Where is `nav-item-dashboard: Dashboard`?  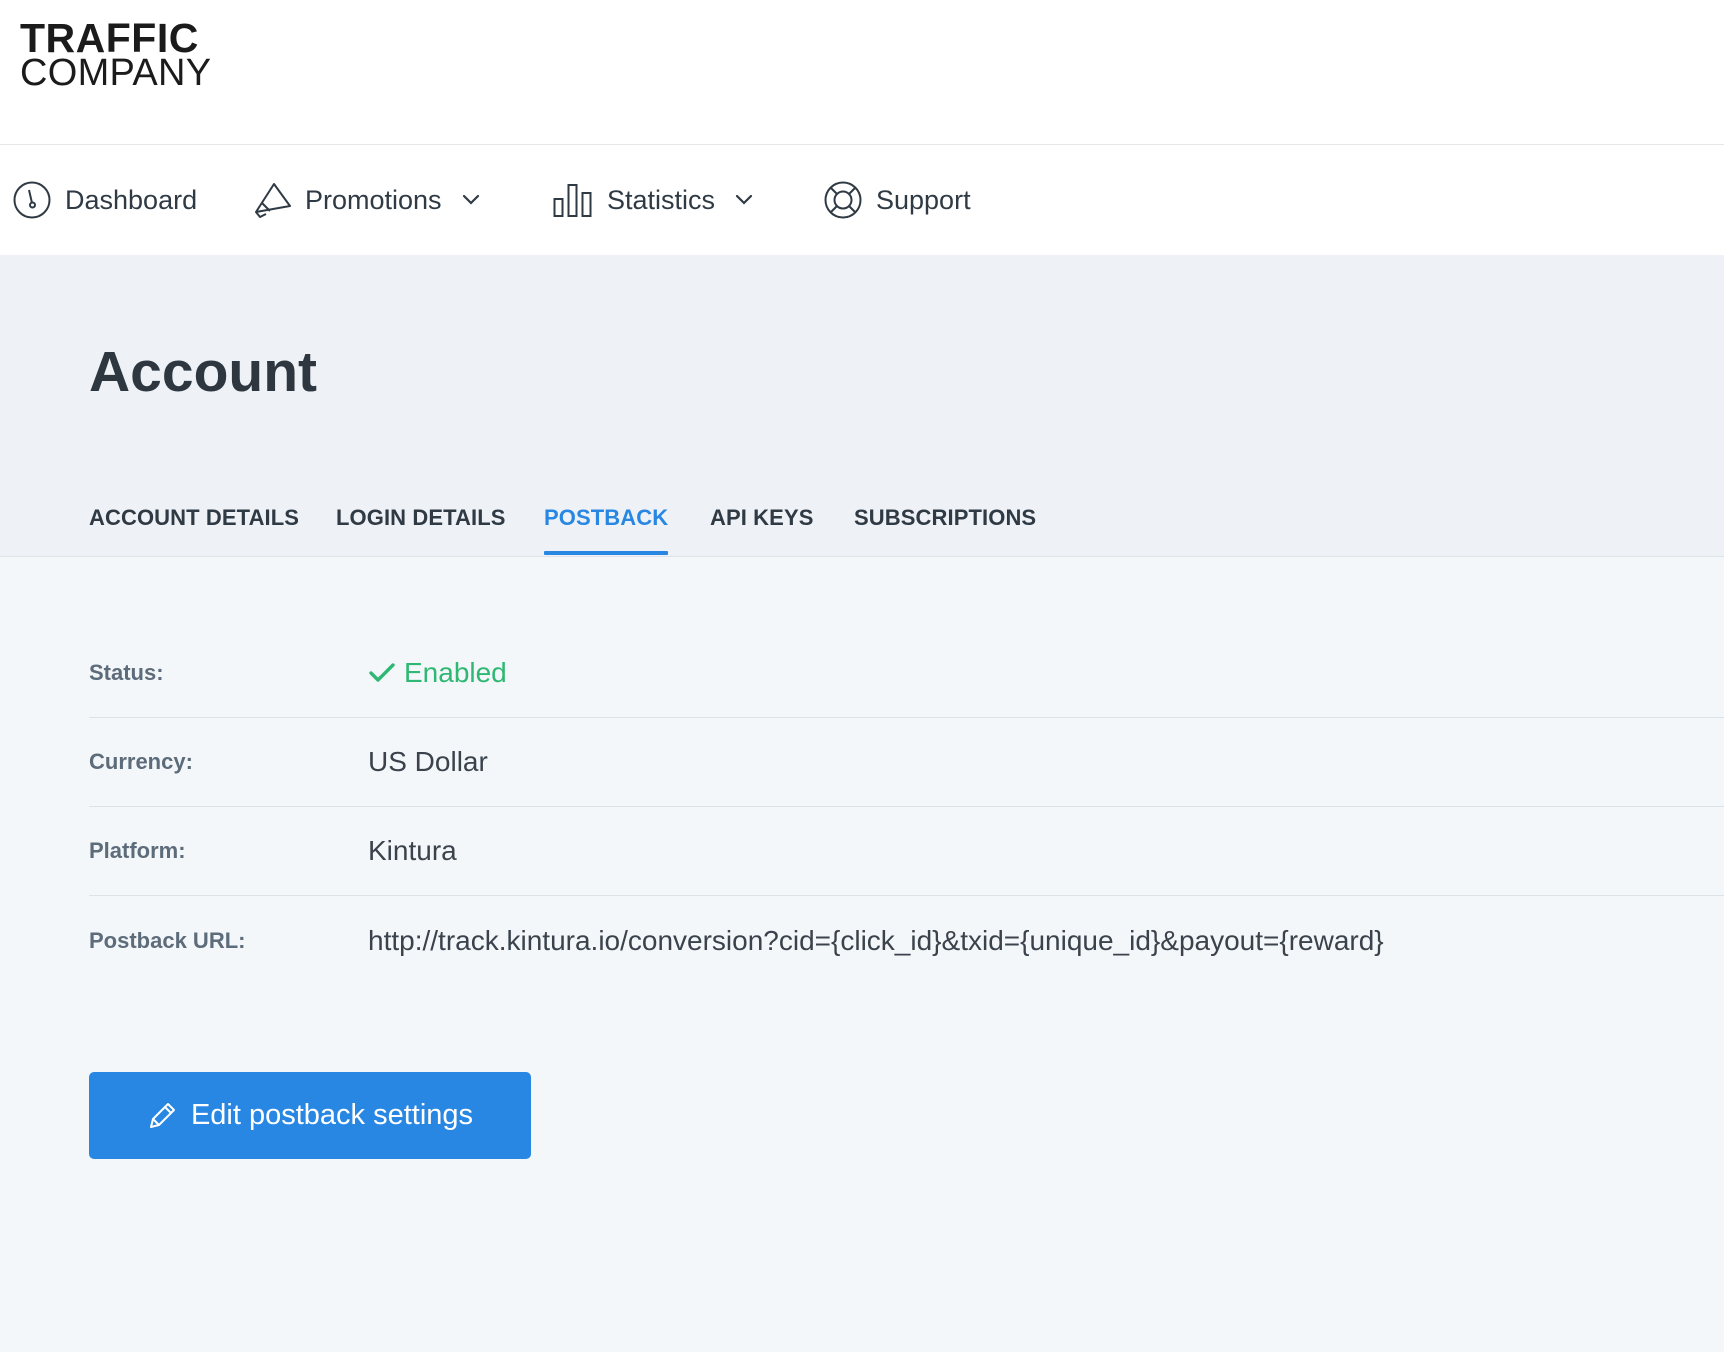
nav-item-dashboard: Dashboard is located at coordinates (105, 200).